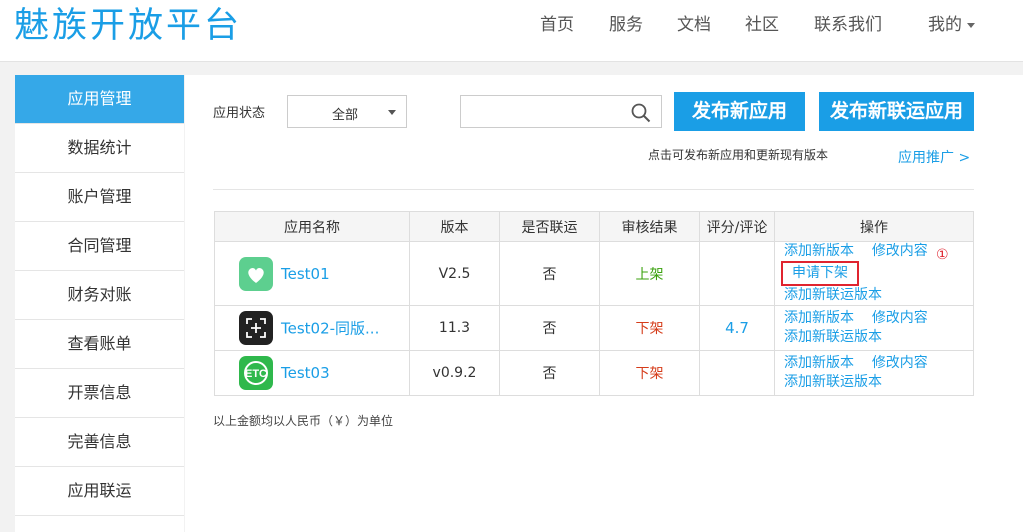 The width and height of the screenshot is (1023, 532). I want to click on col-union: 是否联运, so click(549, 226).